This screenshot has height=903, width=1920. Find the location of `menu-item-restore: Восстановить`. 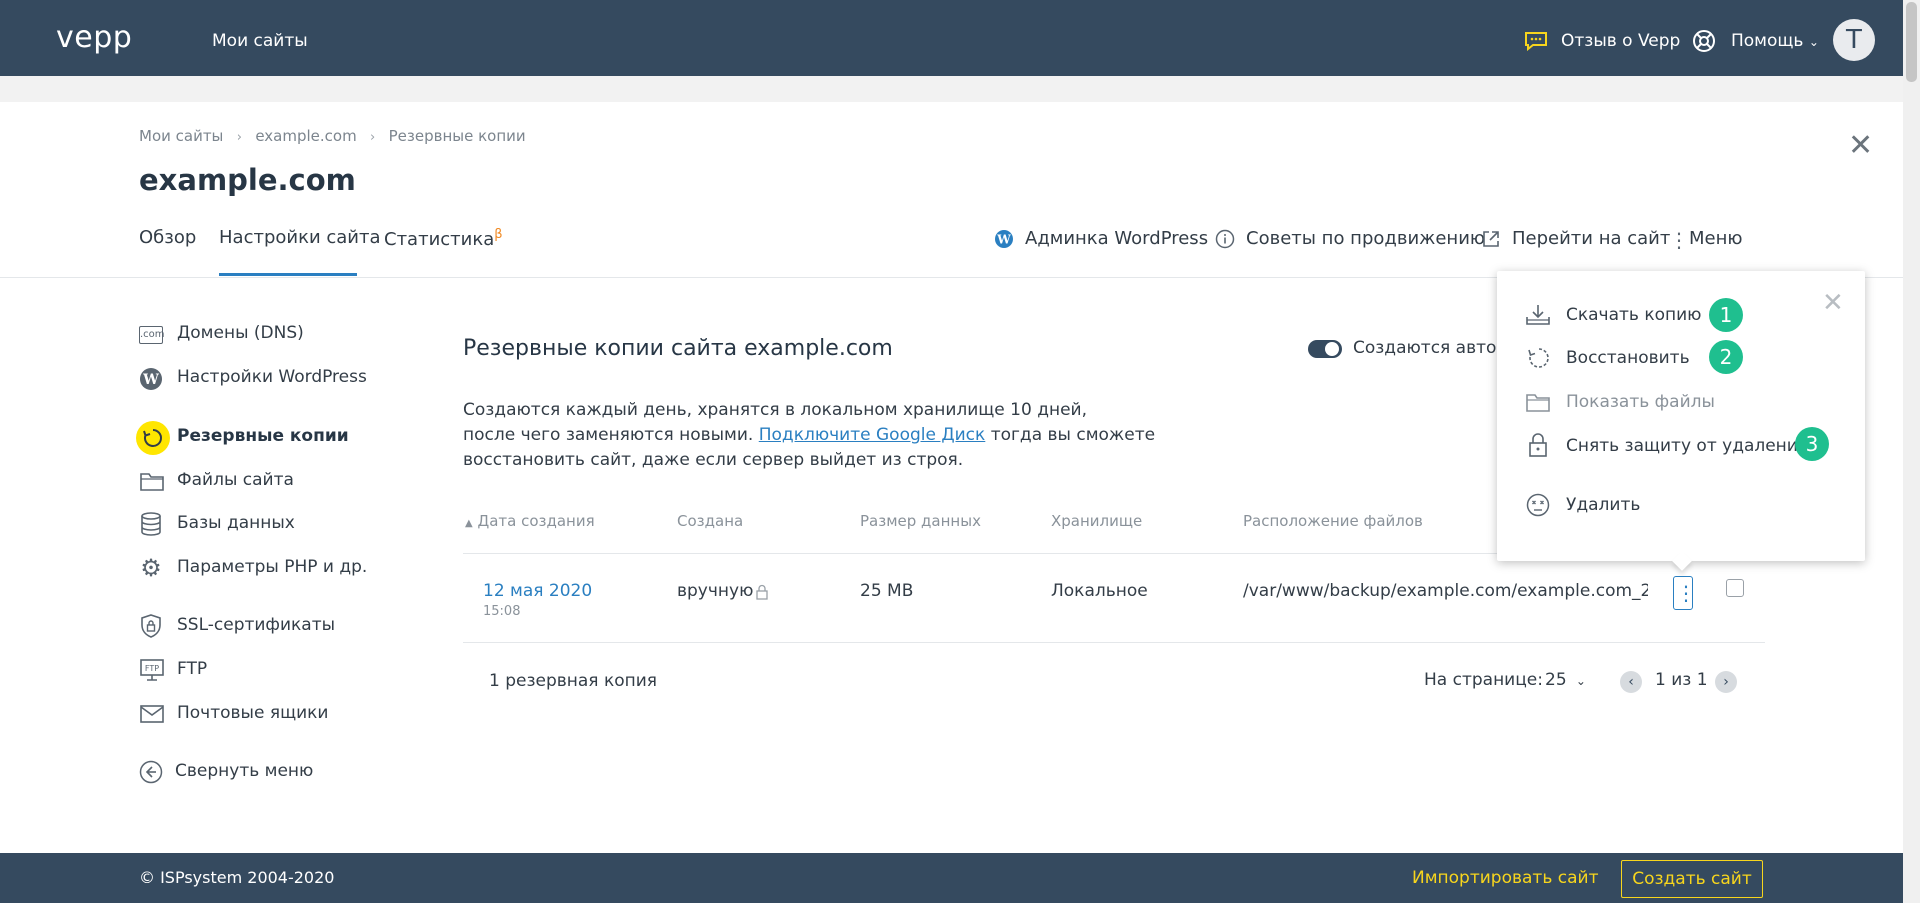

menu-item-restore: Восстановить is located at coordinates (1628, 358).